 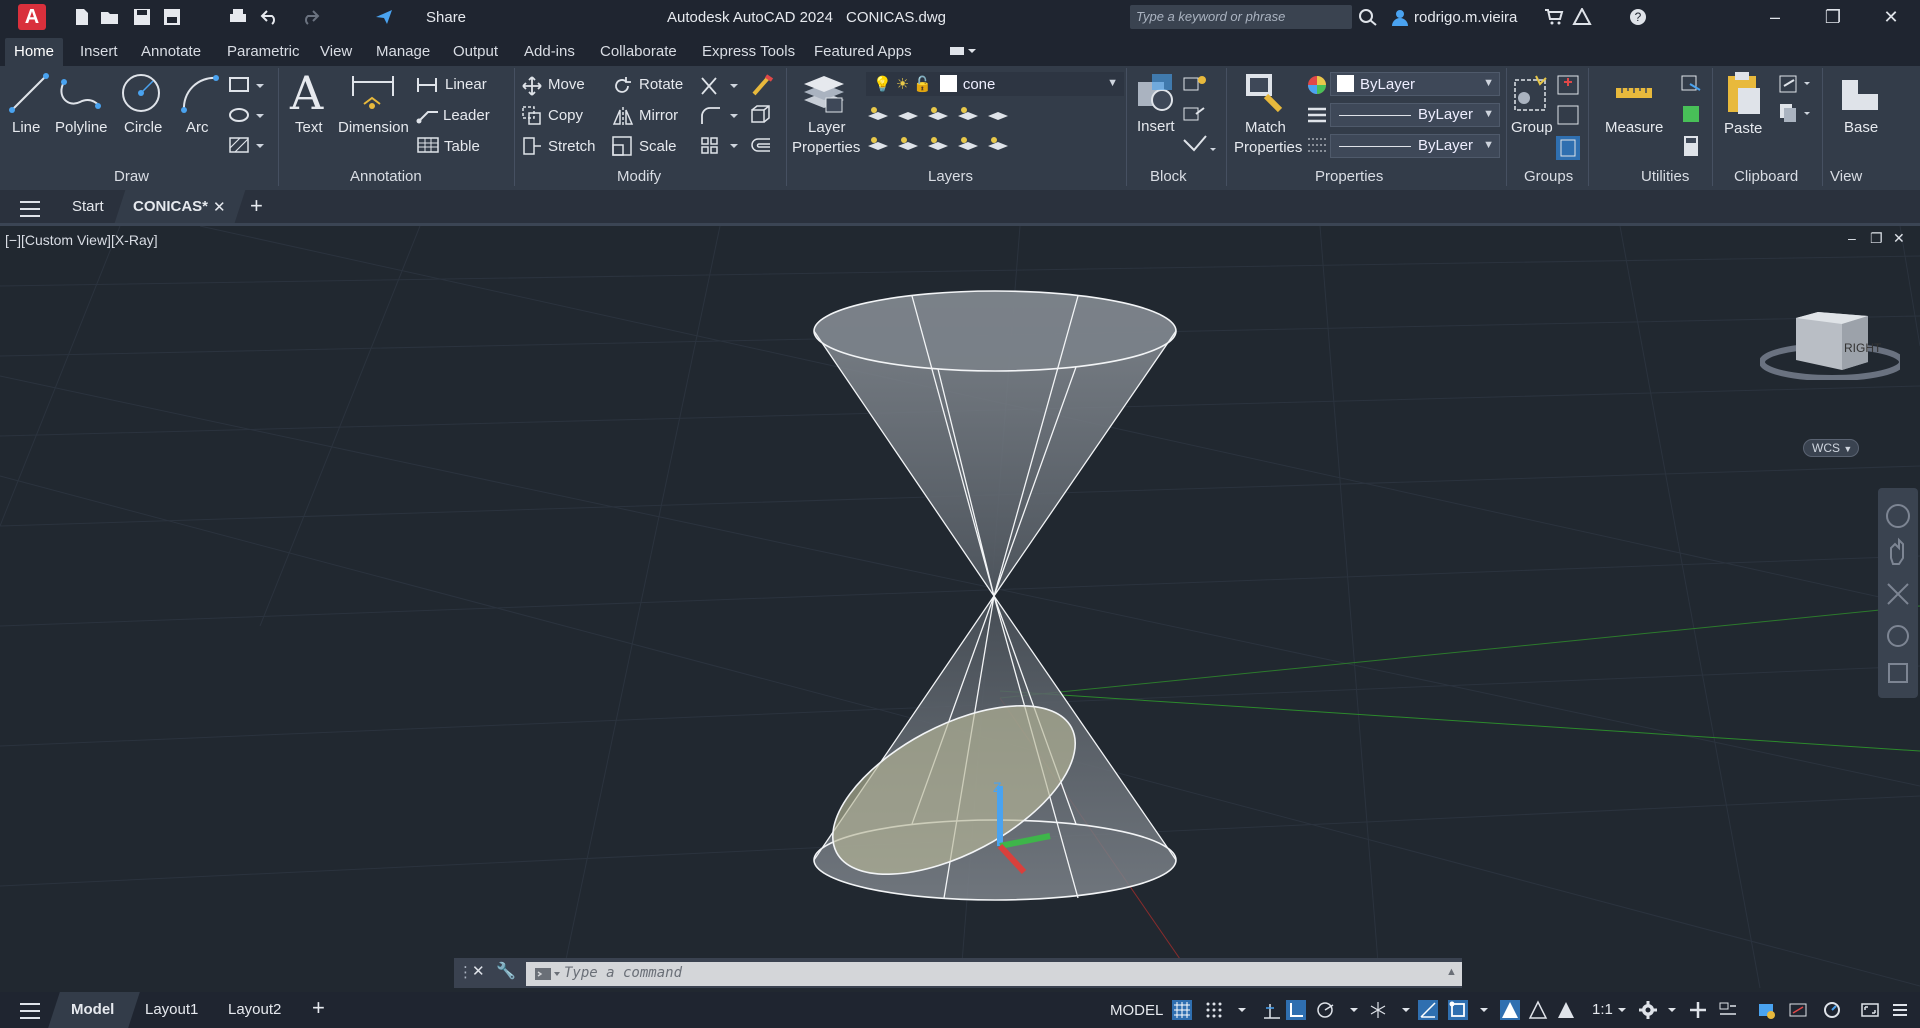 I want to click on mirror-button: Mirror, so click(x=658, y=115).